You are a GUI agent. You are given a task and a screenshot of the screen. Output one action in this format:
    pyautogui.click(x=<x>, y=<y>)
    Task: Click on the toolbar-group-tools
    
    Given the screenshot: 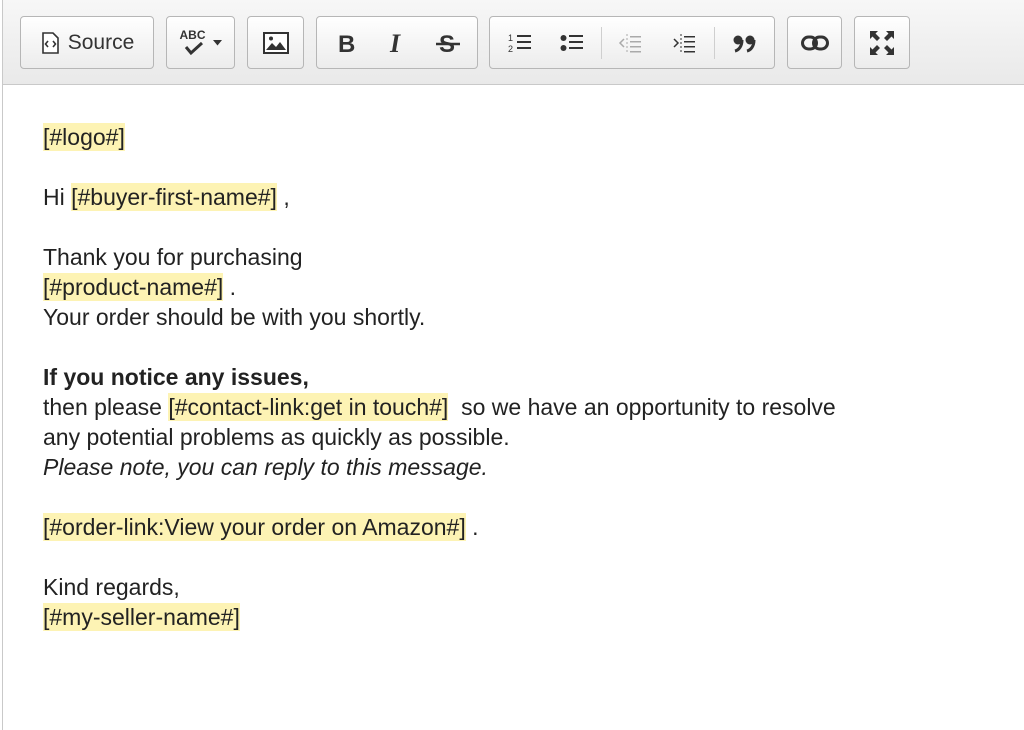 What is the action you would take?
    pyautogui.click(x=882, y=42)
    